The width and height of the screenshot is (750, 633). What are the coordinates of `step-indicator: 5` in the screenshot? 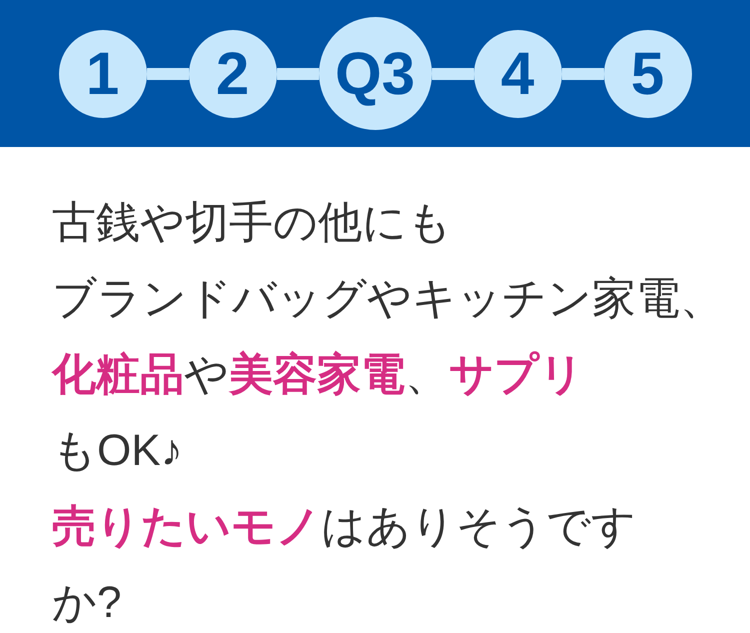 It's located at (648, 74).